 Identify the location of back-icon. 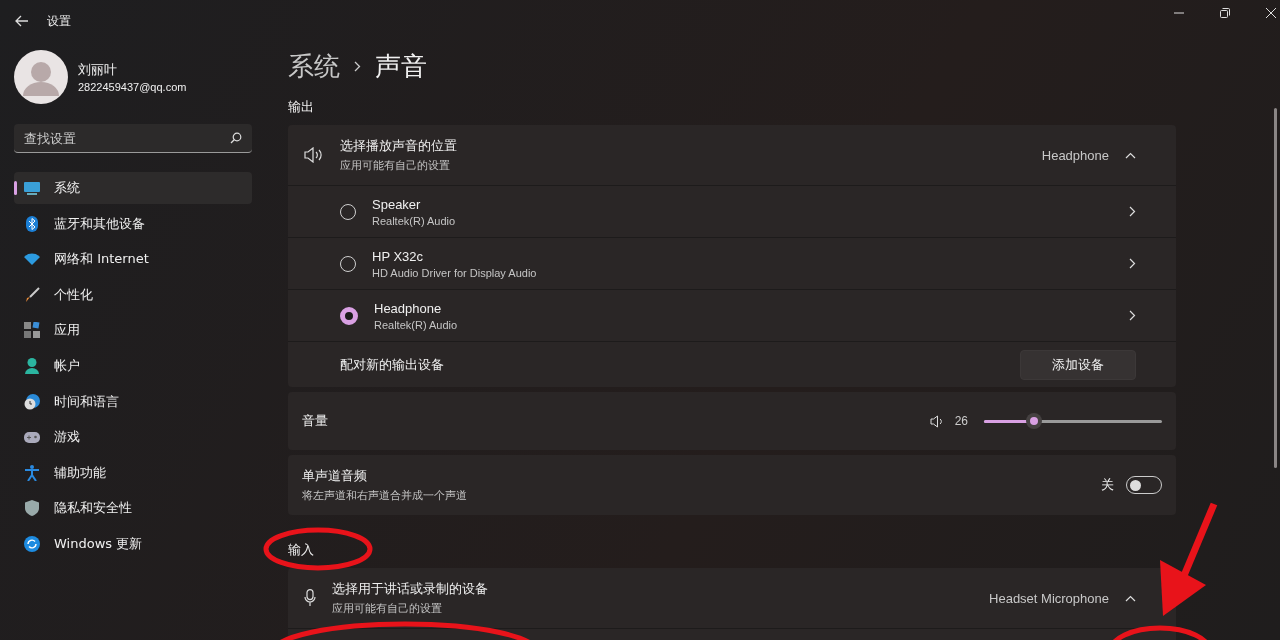
(22, 21).